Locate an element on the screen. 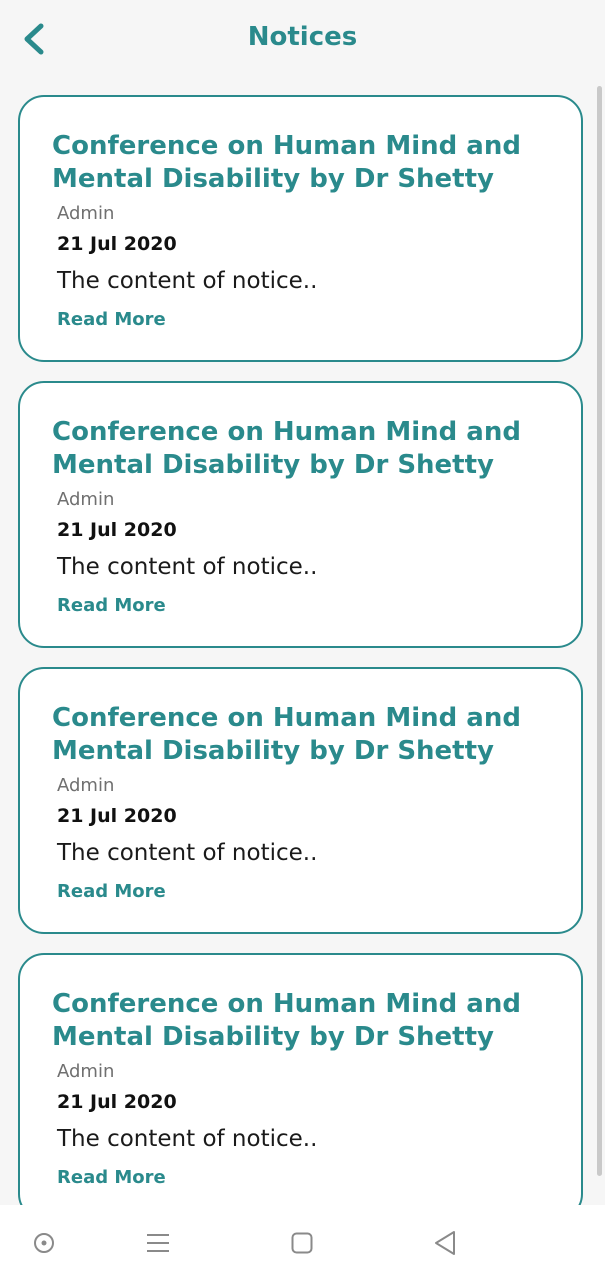 This screenshot has width=605, height=1280. square-icon is located at coordinates (302, 1243).